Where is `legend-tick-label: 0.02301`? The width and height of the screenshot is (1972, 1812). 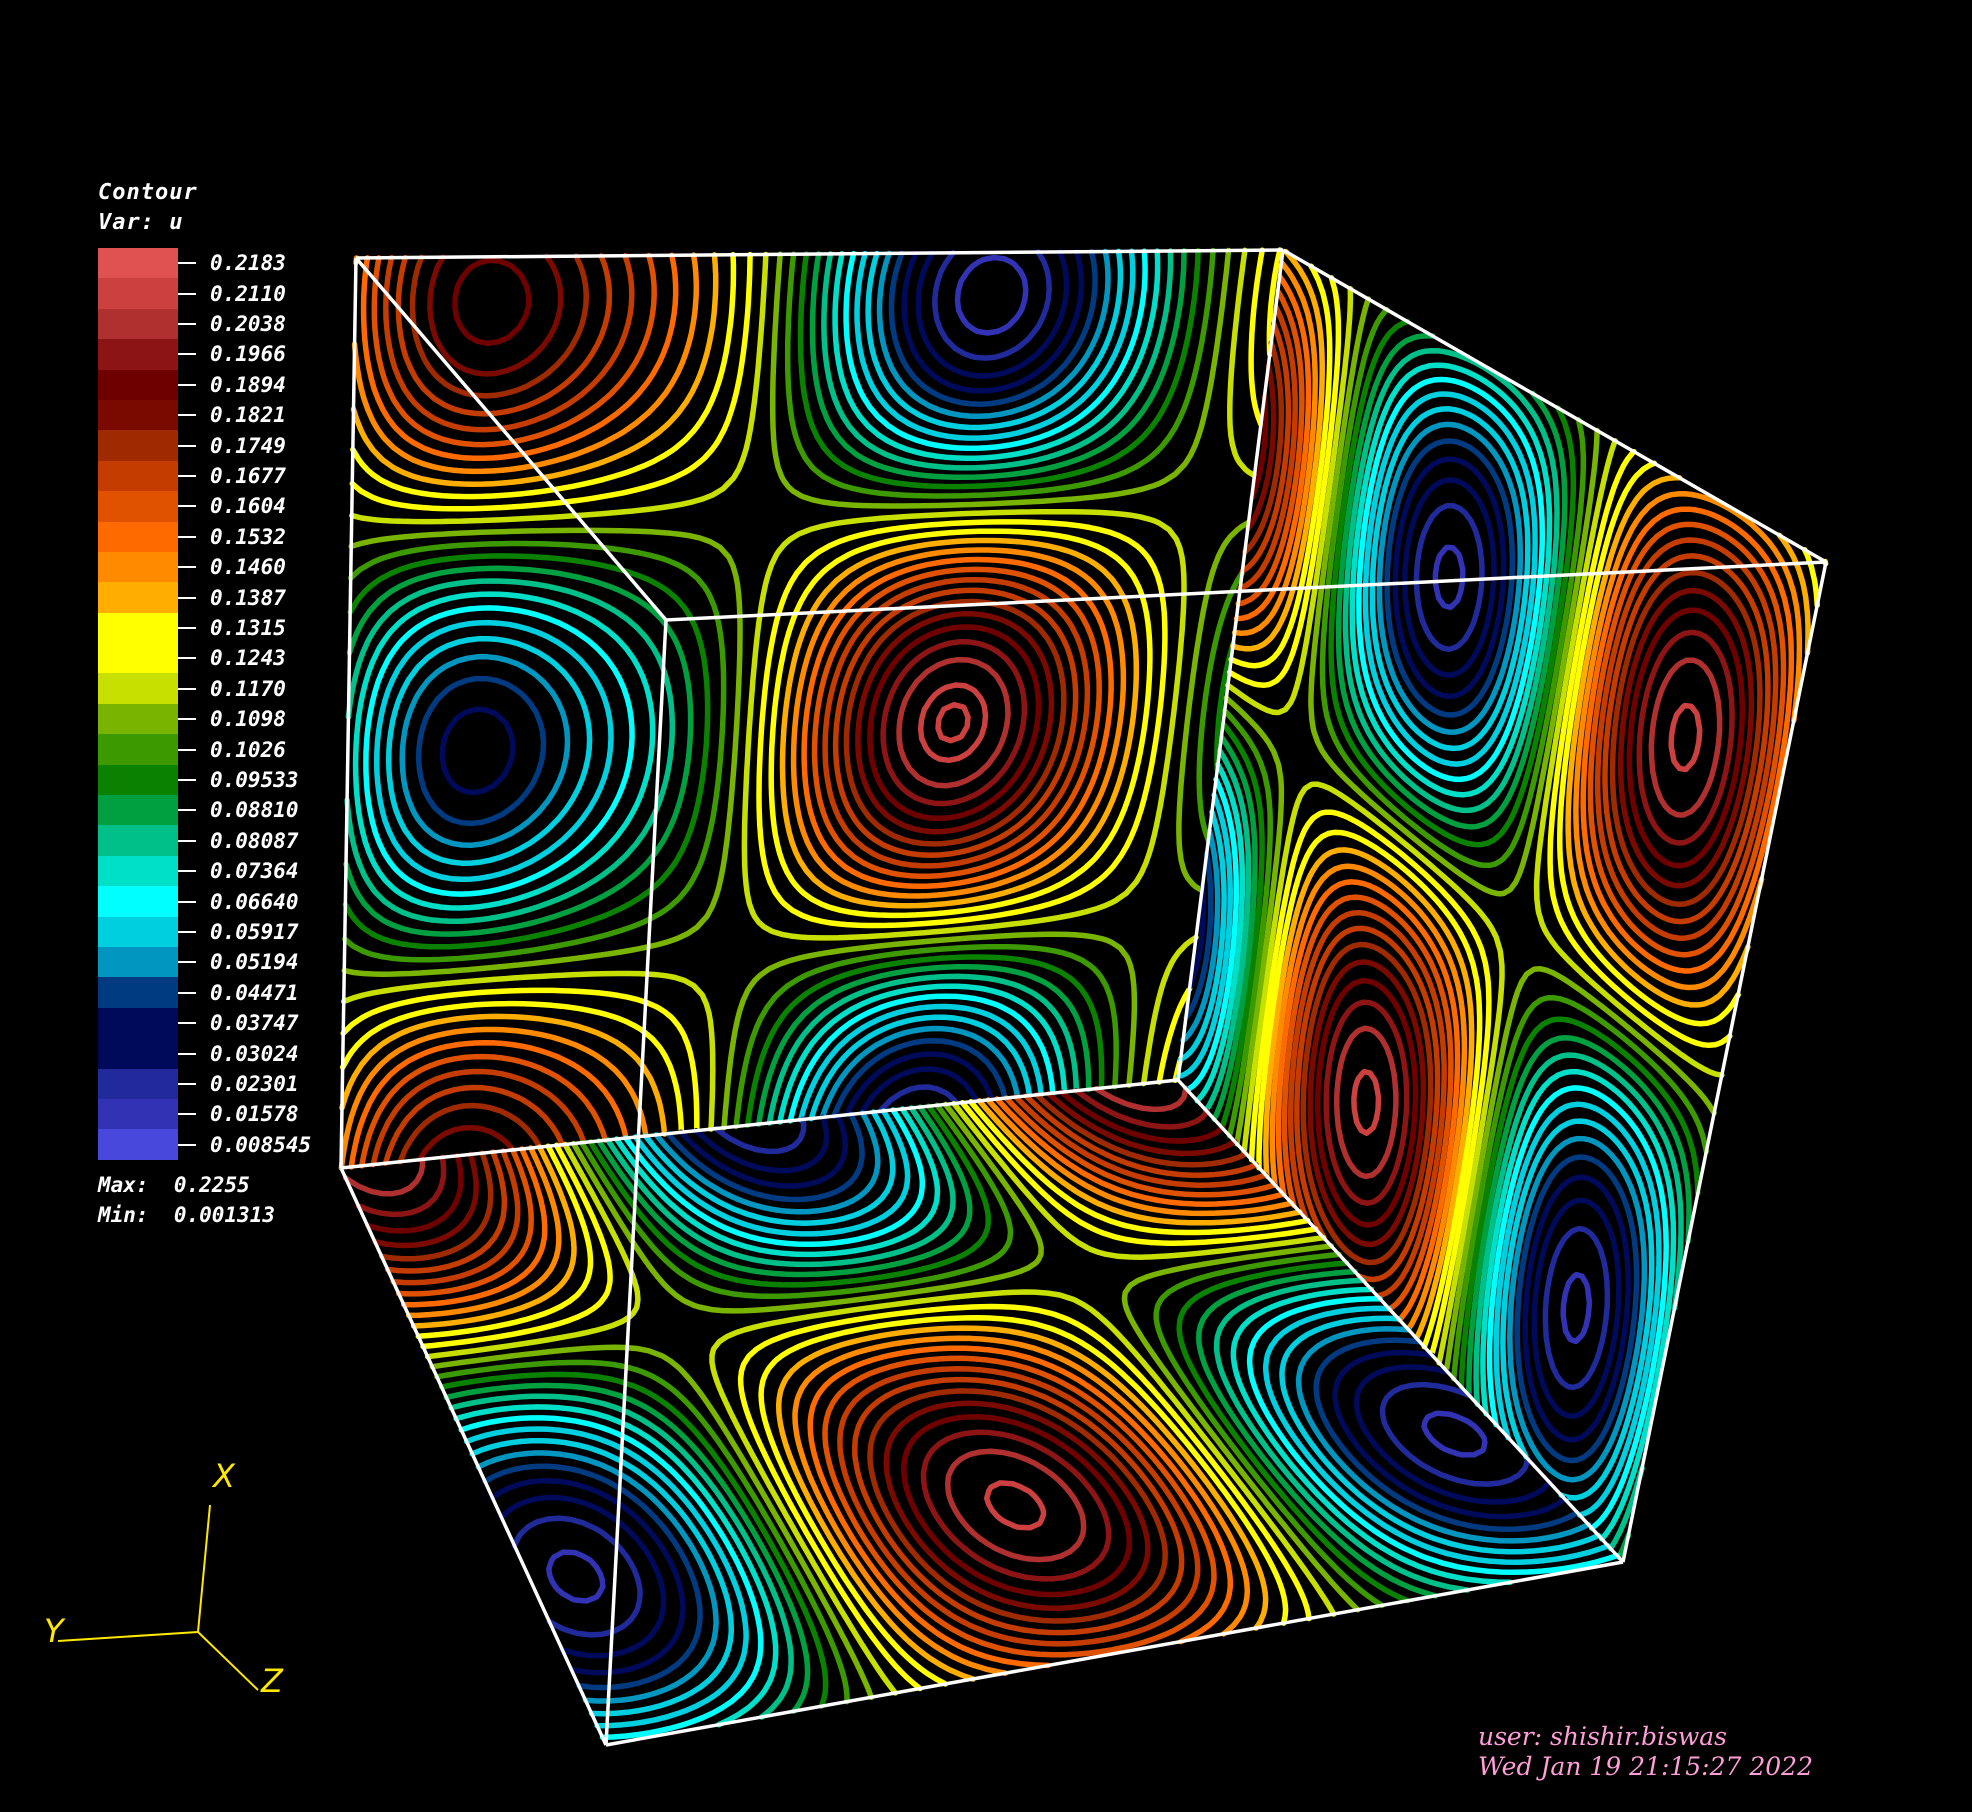
legend-tick-label: 0.02301 is located at coordinates (254, 1083).